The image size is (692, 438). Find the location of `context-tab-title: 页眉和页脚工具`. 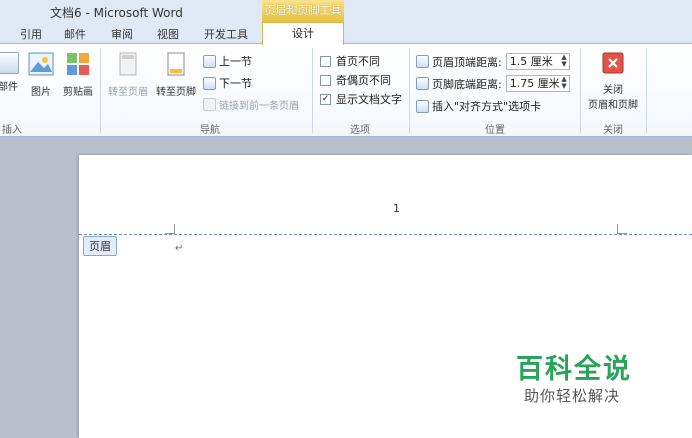

context-tab-title: 页眉和页脚工具 is located at coordinates (303, 11).